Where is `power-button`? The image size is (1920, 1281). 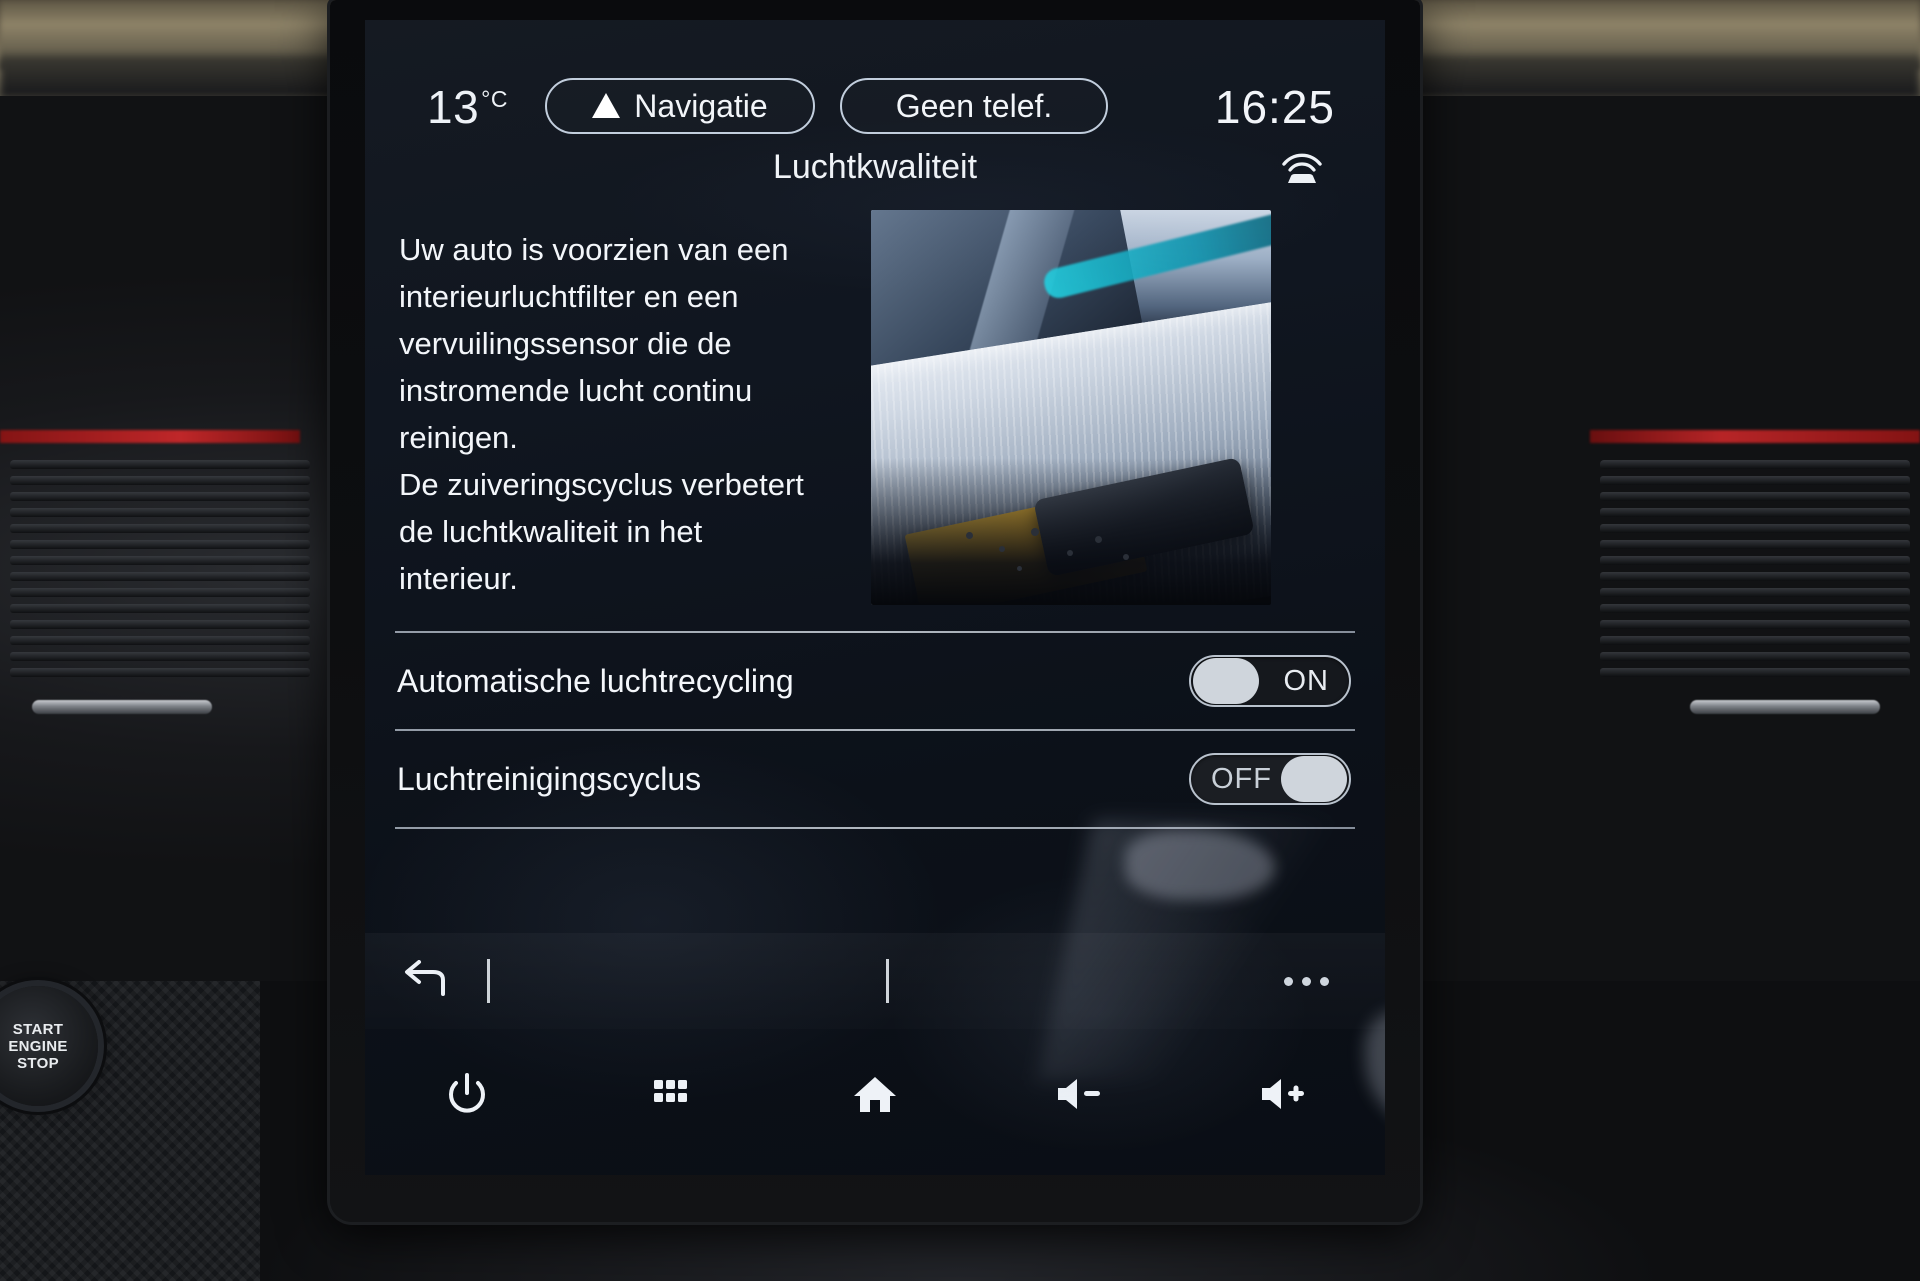 power-button is located at coordinates (467, 1094).